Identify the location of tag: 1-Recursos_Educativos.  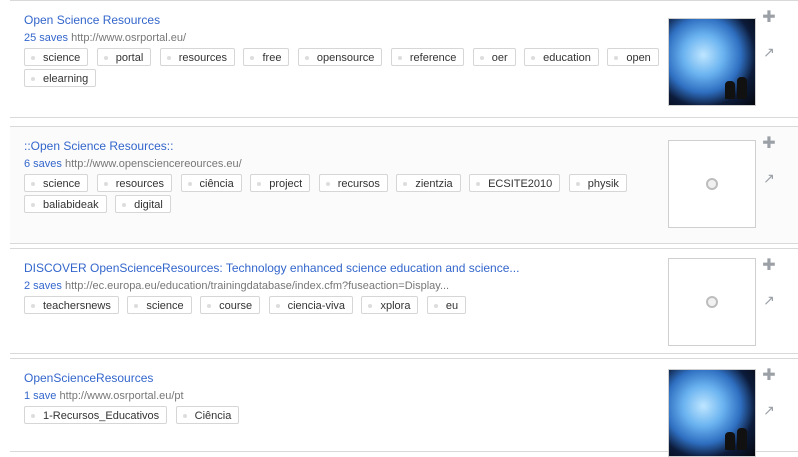
(96, 415).